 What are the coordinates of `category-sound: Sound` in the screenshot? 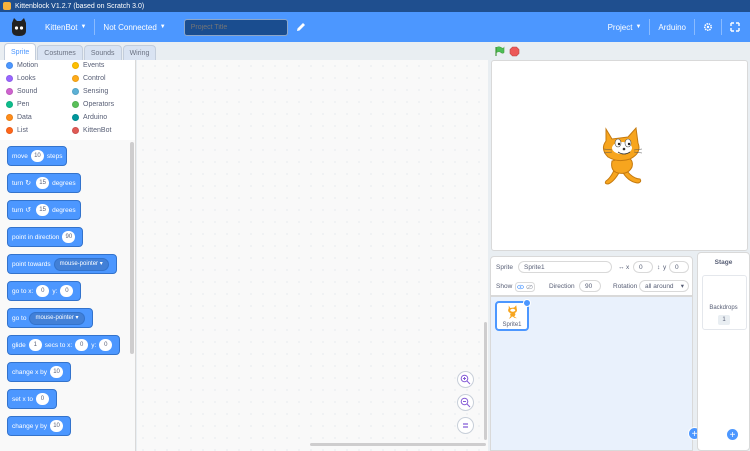 It's located at (21, 91).